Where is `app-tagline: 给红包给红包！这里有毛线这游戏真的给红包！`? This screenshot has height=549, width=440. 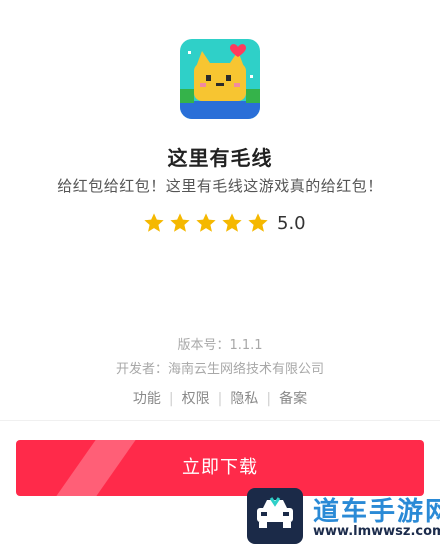
app-tagline: 给红包给红包！这里有毛线这游戏真的给红包！ is located at coordinates (220, 186).